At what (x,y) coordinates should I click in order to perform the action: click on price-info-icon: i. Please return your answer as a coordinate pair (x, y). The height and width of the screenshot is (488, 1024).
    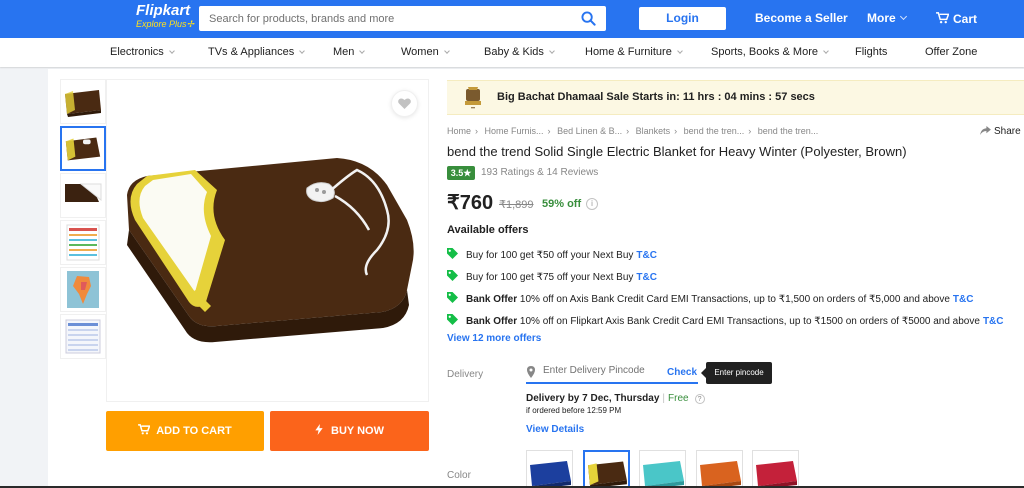
    Looking at the image, I should click on (592, 204).